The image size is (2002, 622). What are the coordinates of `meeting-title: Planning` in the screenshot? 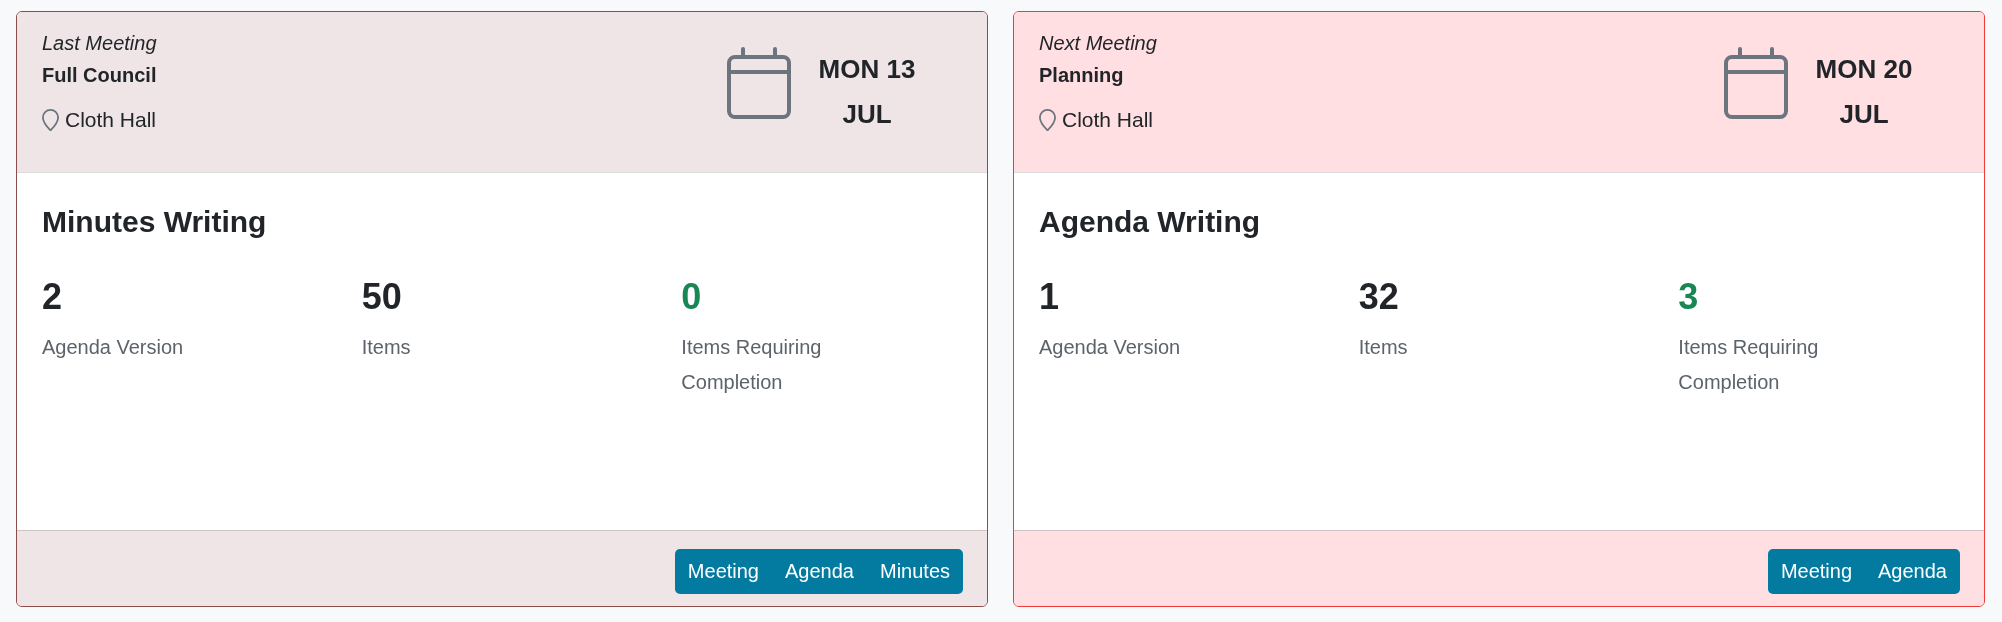 It's located at (1082, 75).